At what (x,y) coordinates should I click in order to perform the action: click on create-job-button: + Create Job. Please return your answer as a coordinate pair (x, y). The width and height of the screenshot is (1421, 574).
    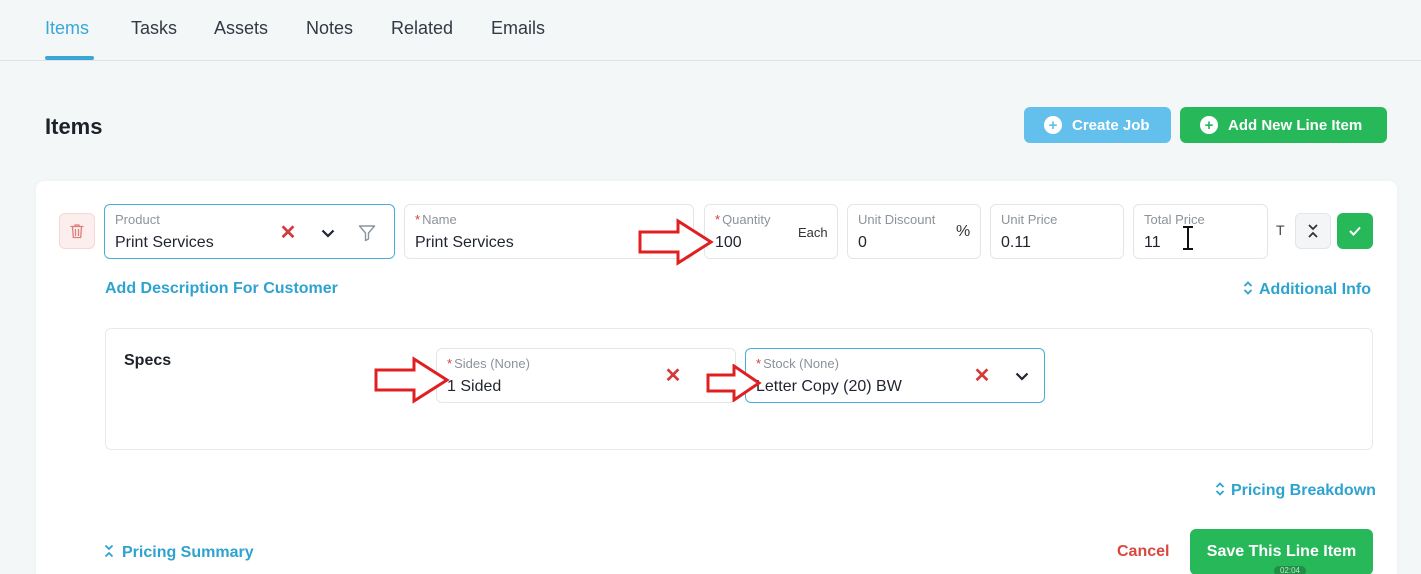
    Looking at the image, I should click on (1097, 125).